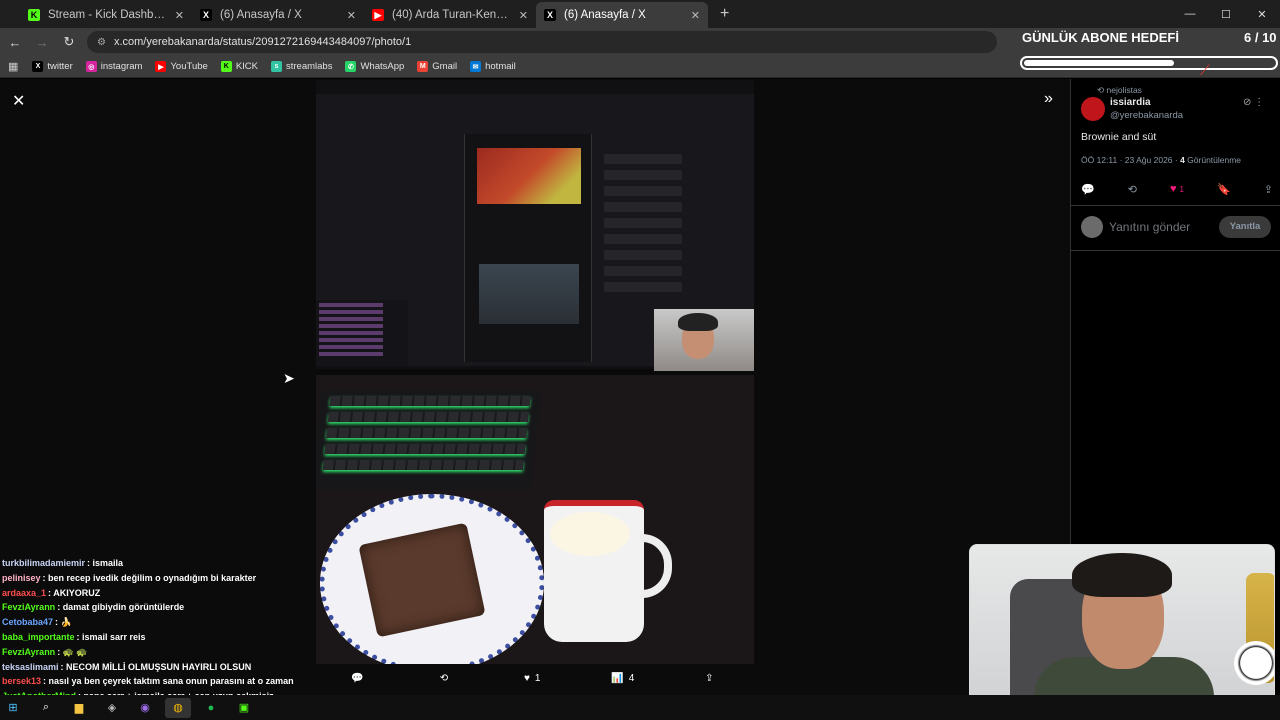 The image size is (1280, 720). Describe the element at coordinates (1262, 14) in the screenshot. I see `close-window-icon: ✕` at that location.